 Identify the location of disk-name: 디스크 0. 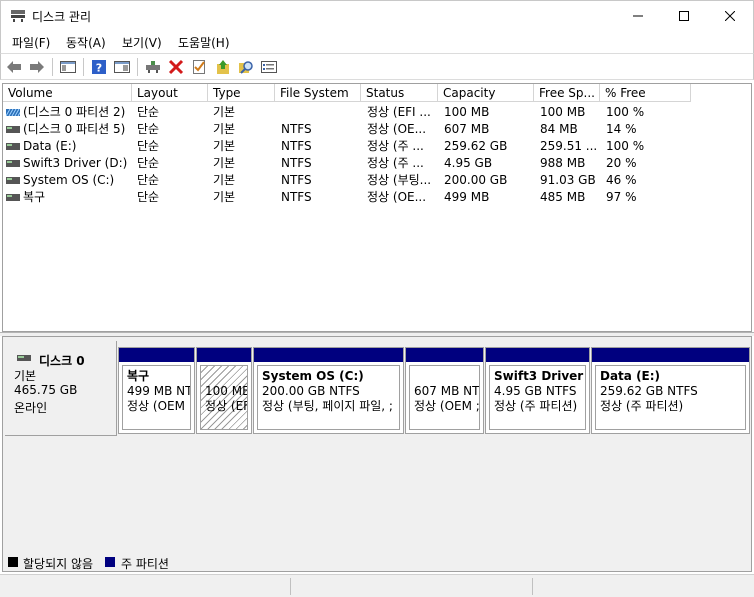
(62, 361).